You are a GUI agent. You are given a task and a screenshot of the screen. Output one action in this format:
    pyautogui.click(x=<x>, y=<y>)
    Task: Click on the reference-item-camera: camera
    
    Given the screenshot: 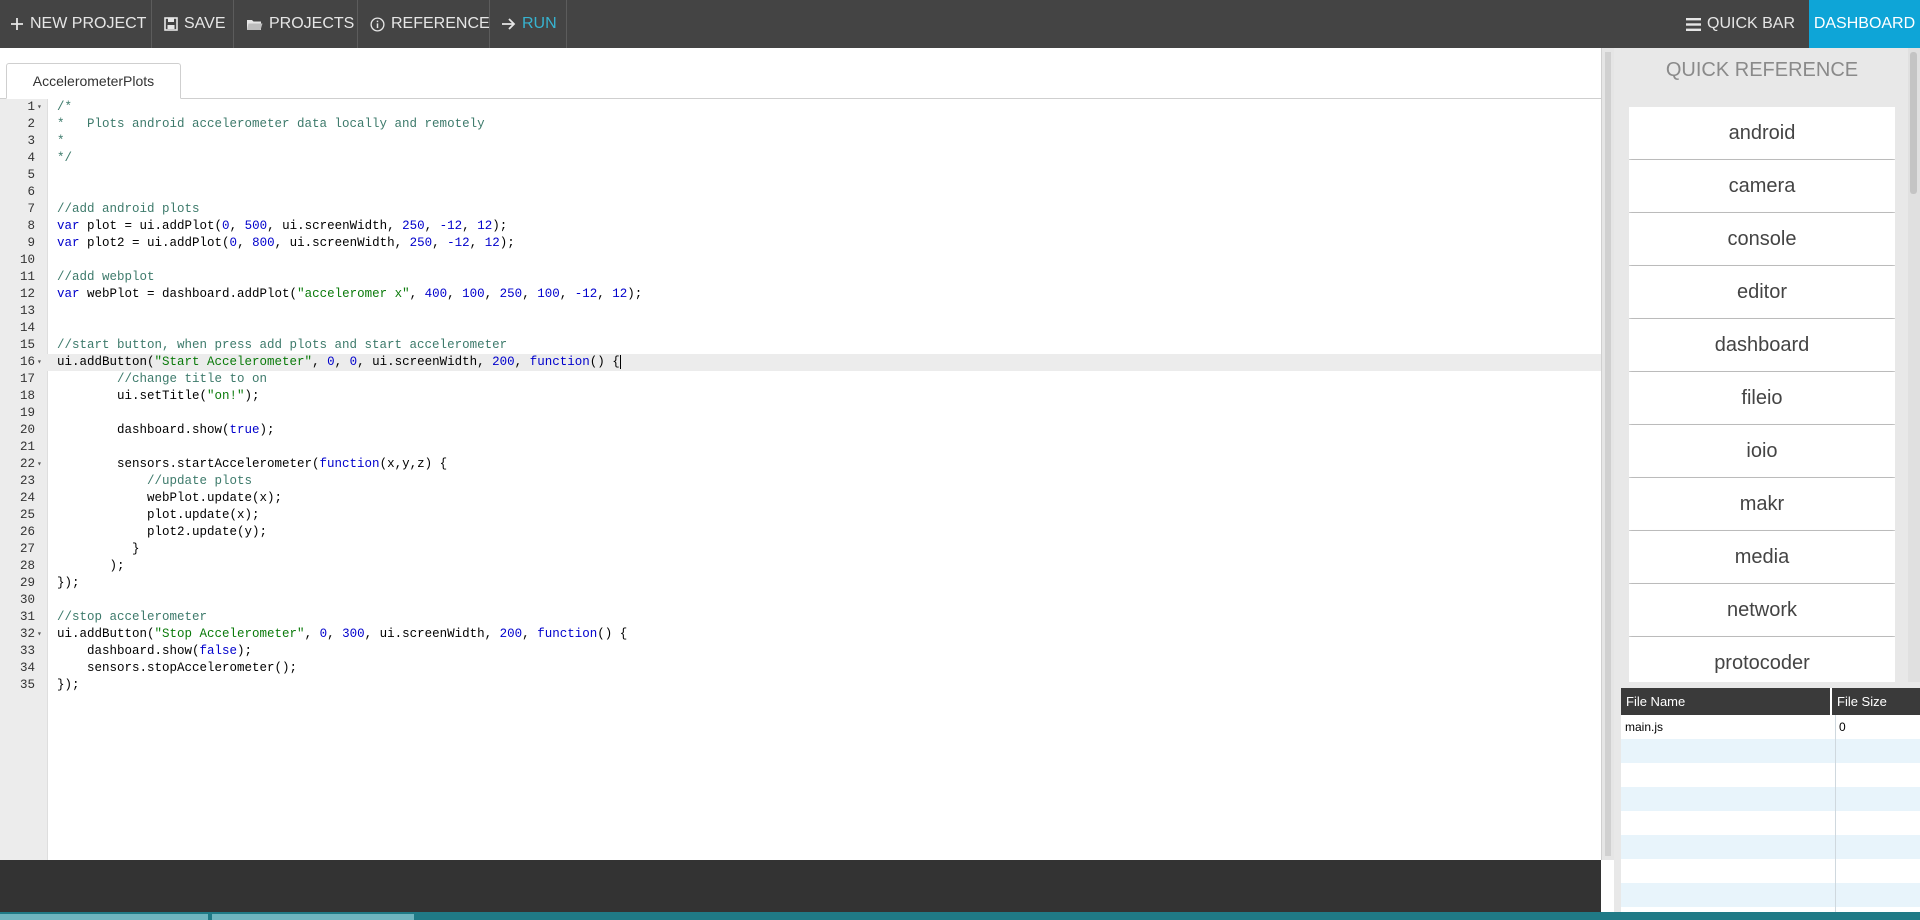 What is the action you would take?
    pyautogui.click(x=1762, y=186)
    